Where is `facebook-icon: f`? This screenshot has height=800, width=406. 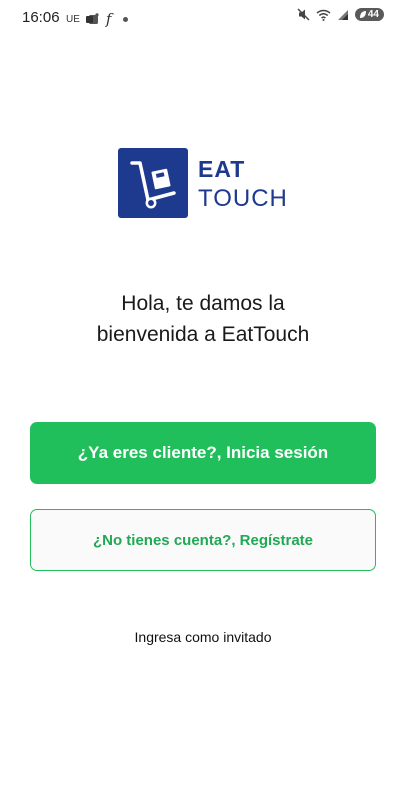 facebook-icon: f is located at coordinates (108, 19).